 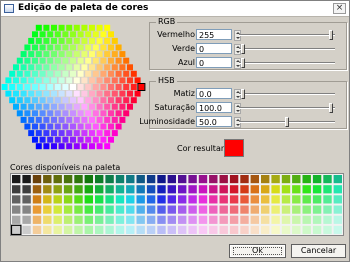 I want to click on blue-slider-track, so click(x=287, y=63).